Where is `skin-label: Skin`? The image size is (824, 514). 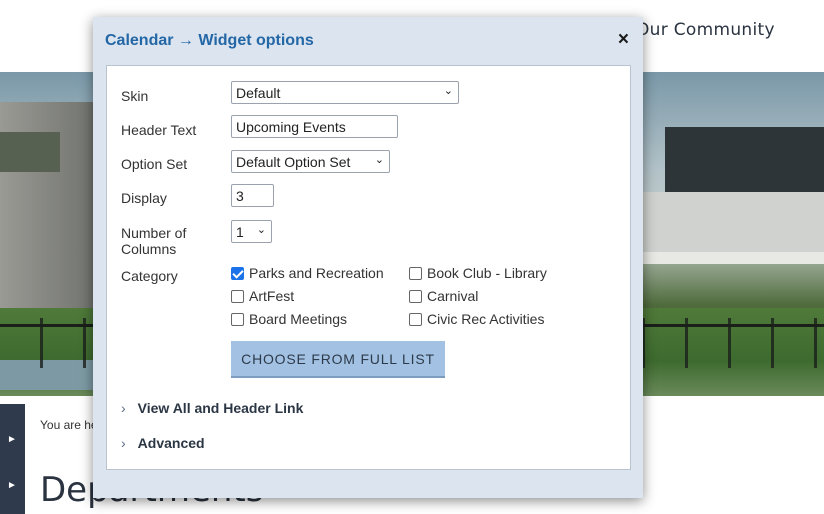
skin-label: Skin is located at coordinates (135, 96).